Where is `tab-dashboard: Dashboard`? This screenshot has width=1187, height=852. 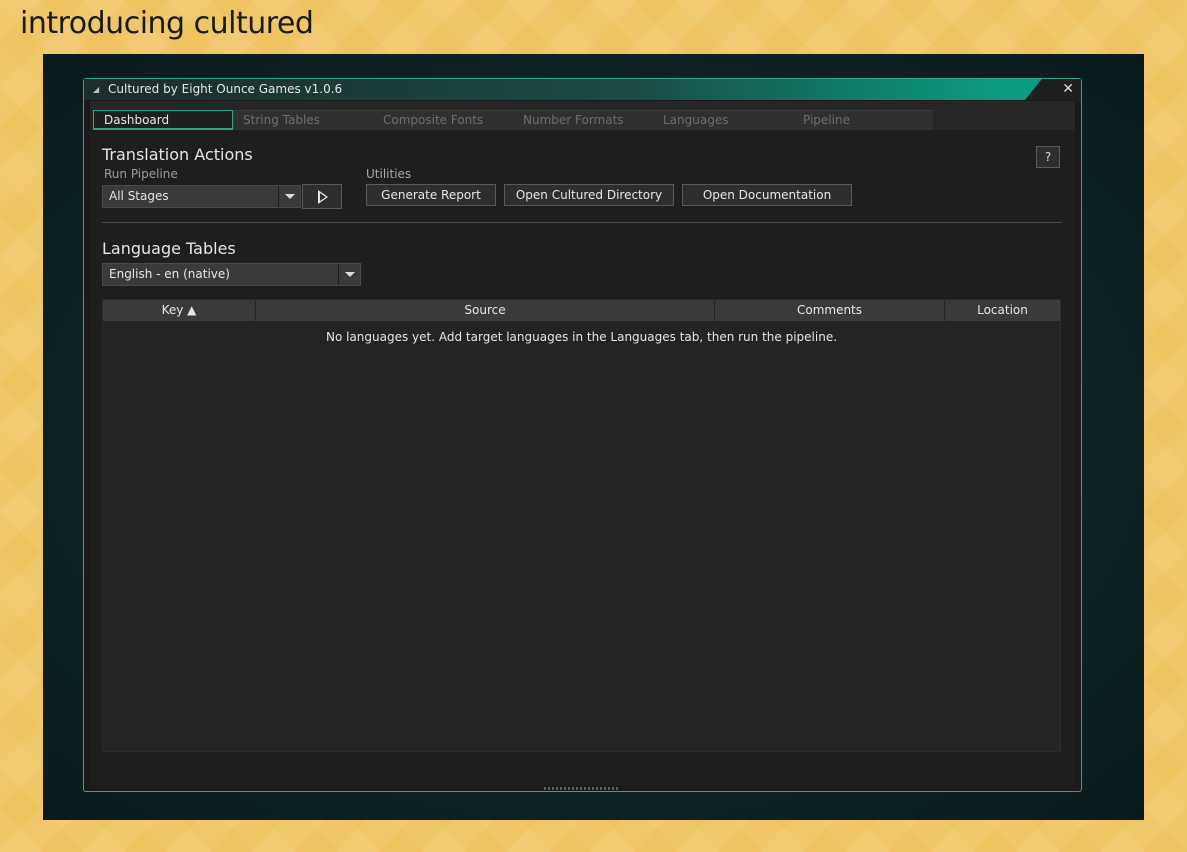 tab-dashboard: Dashboard is located at coordinates (163, 120).